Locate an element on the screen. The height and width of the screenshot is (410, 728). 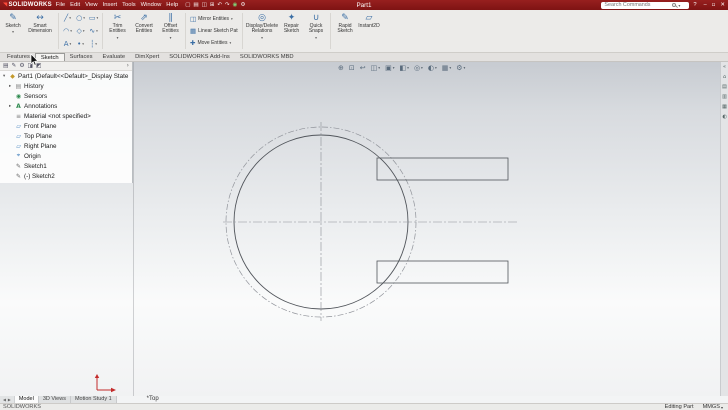
line-tool-button: ╱ ▾ is located at coordinates (67, 18).